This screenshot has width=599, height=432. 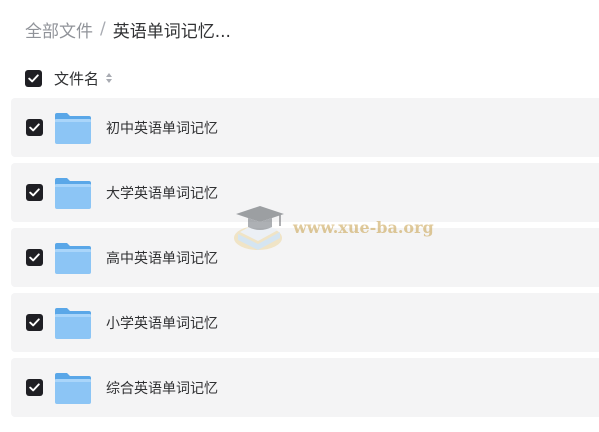 I want to click on column-header-filename: 文件名, so click(x=76, y=78).